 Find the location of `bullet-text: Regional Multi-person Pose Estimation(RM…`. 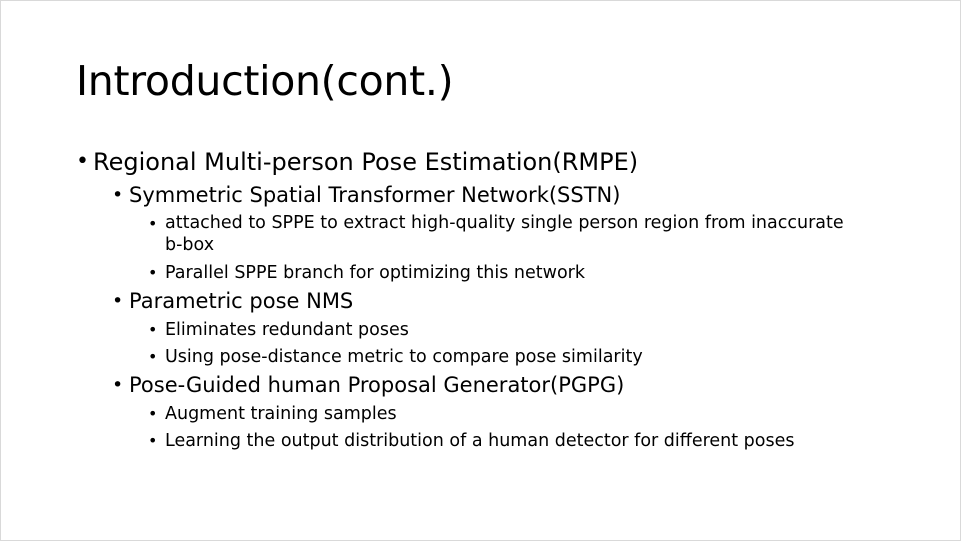

bullet-text: Regional Multi-person Pose Estimation(RM… is located at coordinates (366, 162).